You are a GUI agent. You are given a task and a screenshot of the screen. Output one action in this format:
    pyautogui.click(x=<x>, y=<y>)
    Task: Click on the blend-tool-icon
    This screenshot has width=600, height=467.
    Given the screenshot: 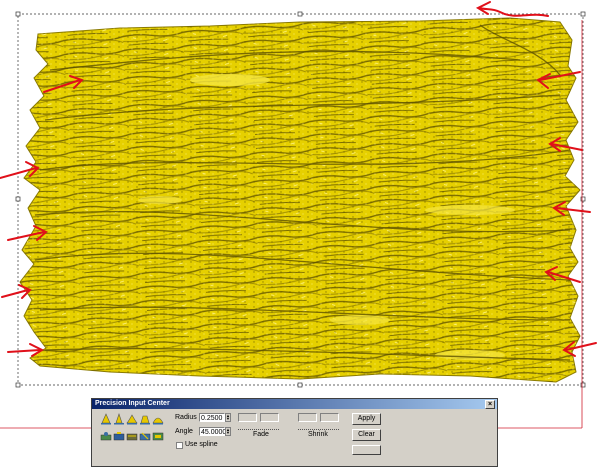 What is the action you would take?
    pyautogui.click(x=132, y=436)
    